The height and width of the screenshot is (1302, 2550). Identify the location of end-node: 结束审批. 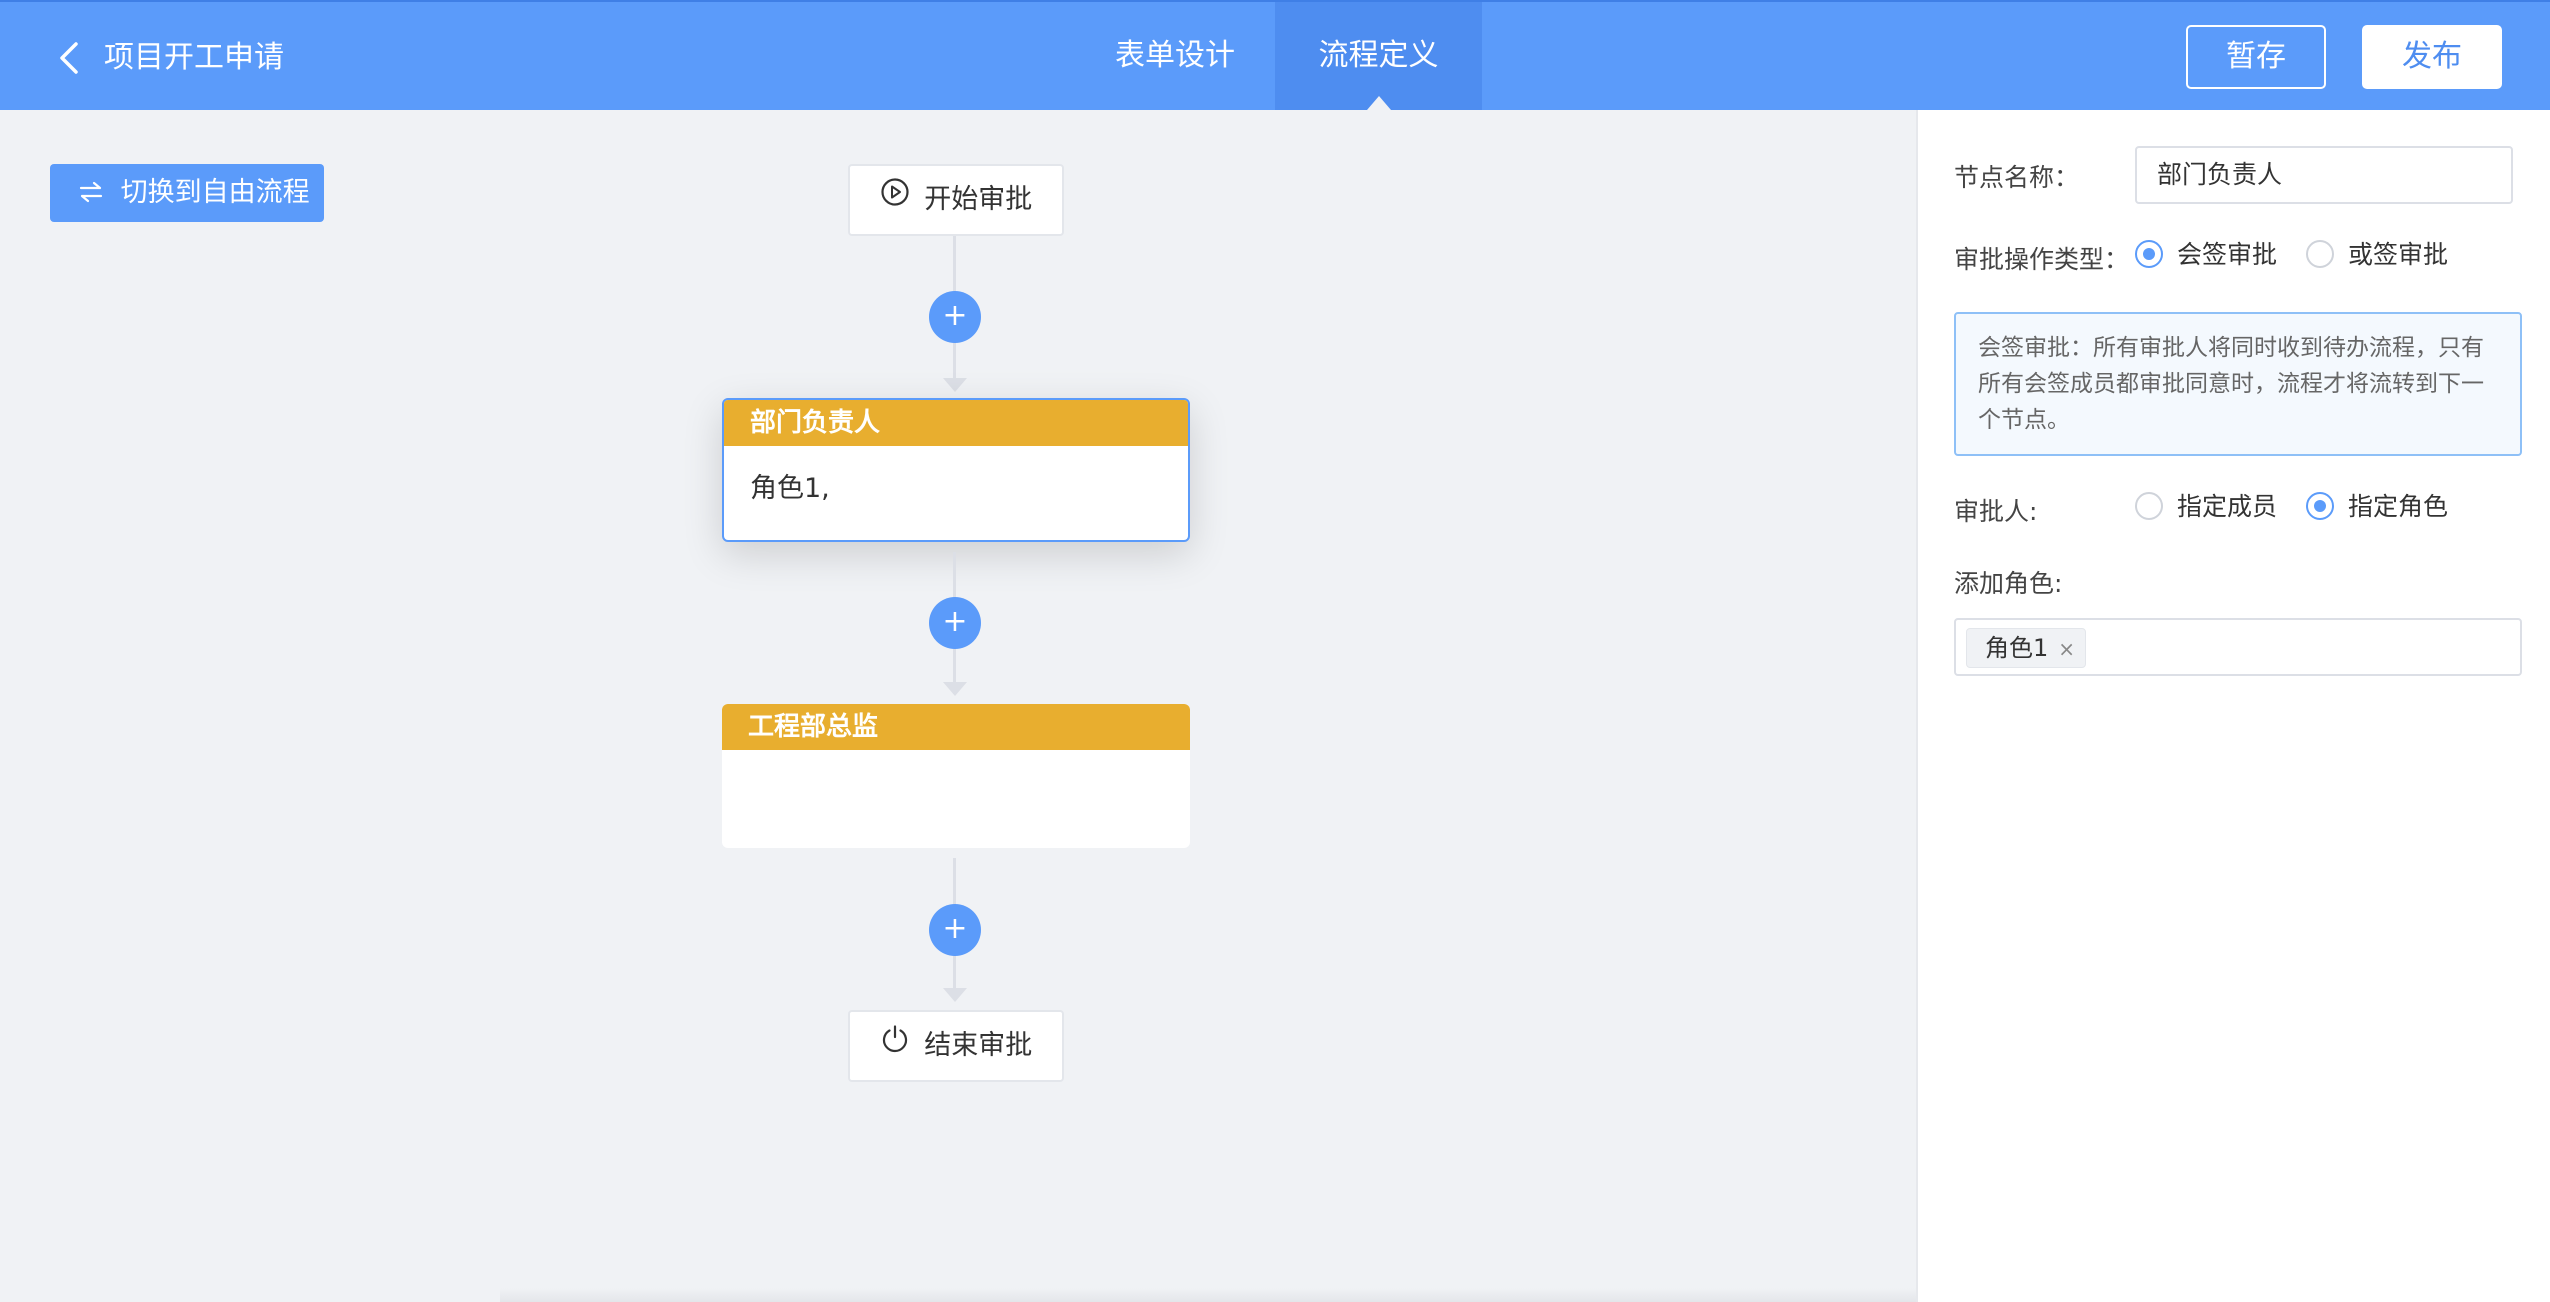
(956, 1046).